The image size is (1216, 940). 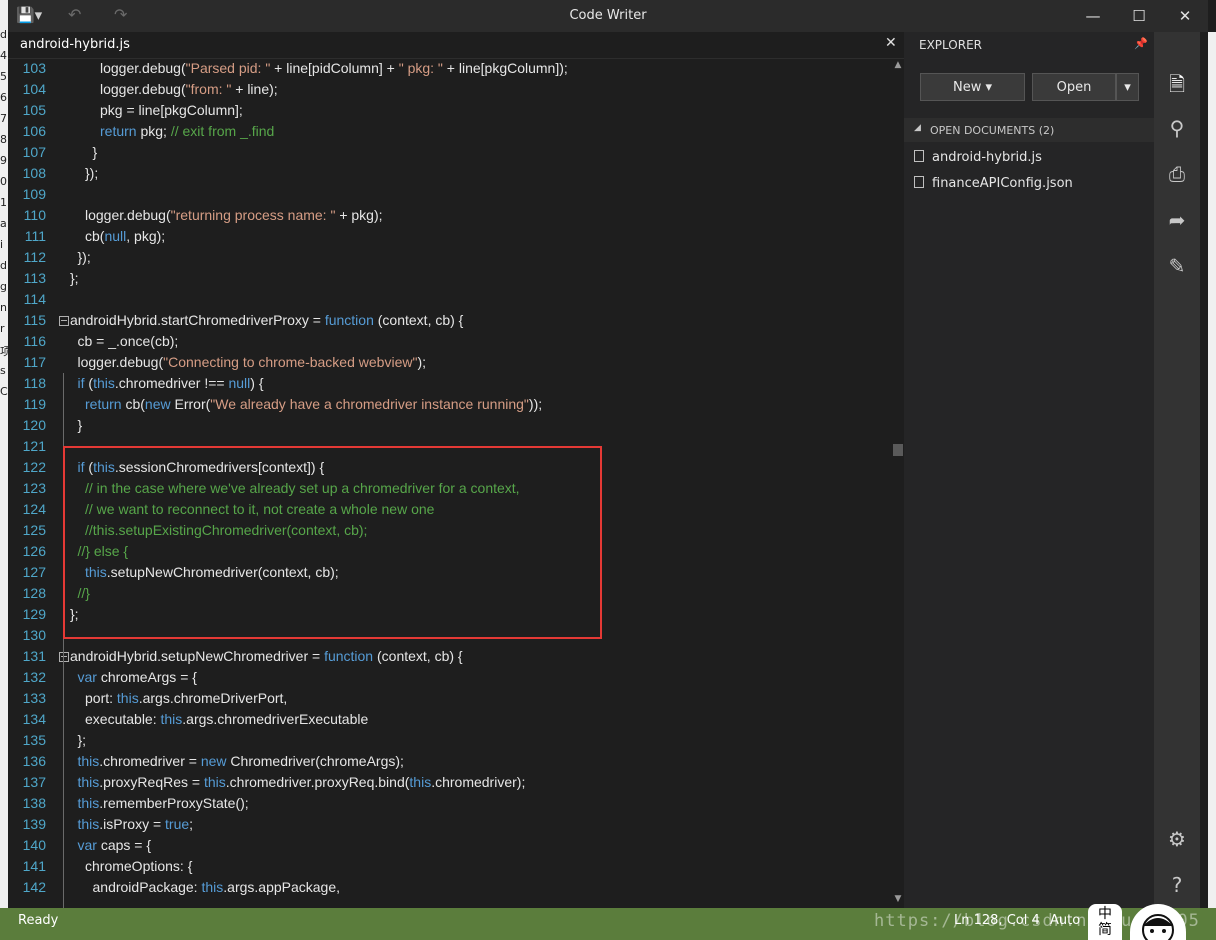 What do you see at coordinates (967, 87) in the screenshot?
I see `new-button-label: New` at bounding box center [967, 87].